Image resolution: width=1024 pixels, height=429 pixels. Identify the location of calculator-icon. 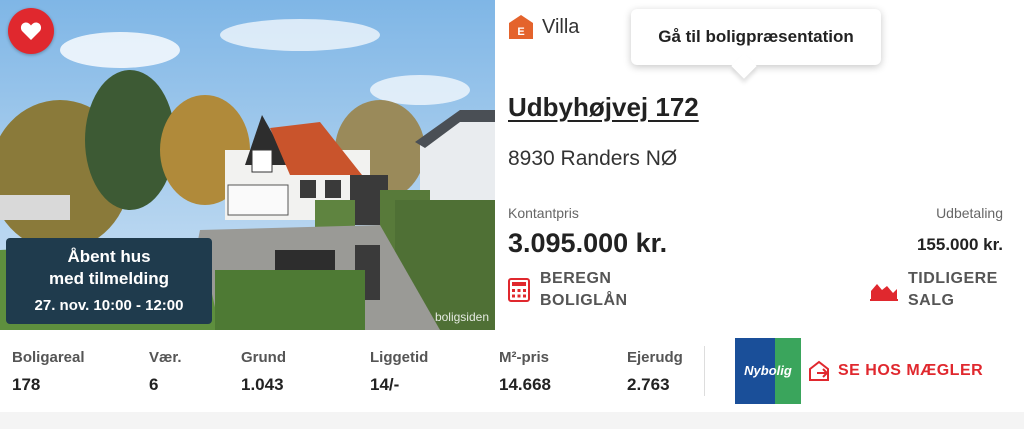
(519, 290).